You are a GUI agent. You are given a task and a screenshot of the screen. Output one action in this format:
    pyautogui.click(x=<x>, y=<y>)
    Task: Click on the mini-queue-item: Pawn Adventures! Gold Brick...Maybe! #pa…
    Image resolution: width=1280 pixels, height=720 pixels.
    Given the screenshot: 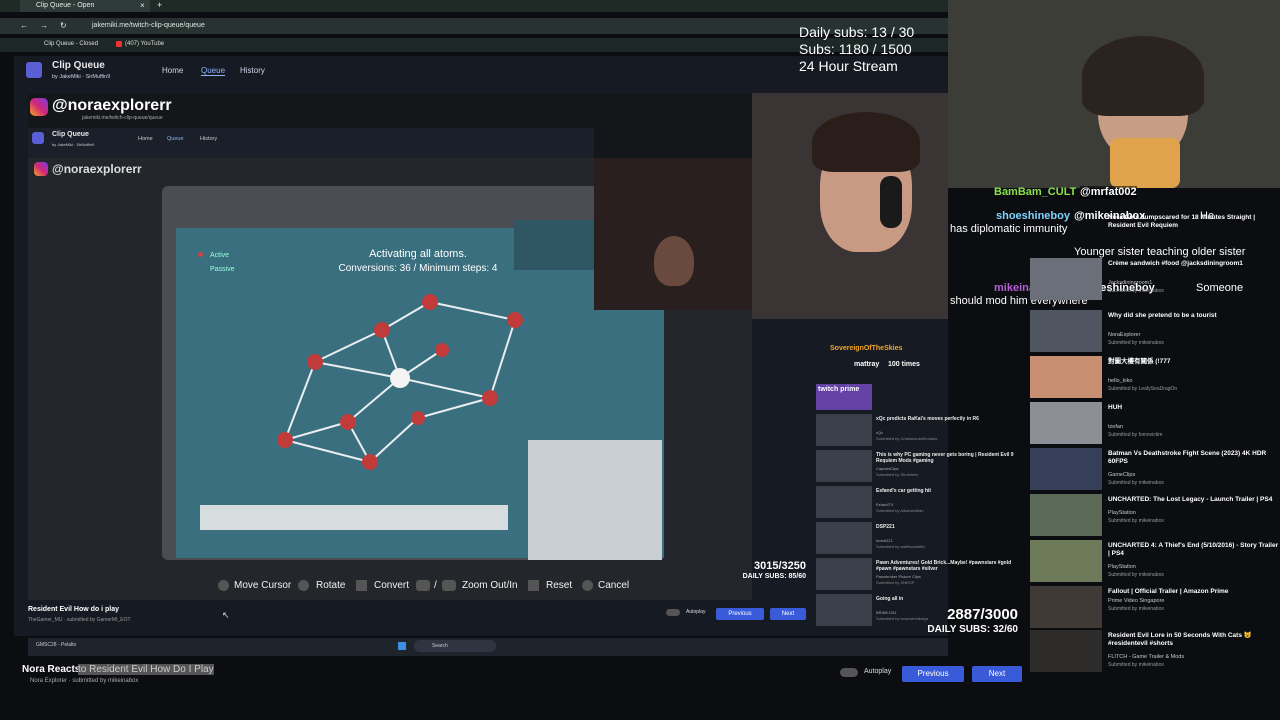 What is the action you would take?
    pyautogui.click(x=921, y=575)
    